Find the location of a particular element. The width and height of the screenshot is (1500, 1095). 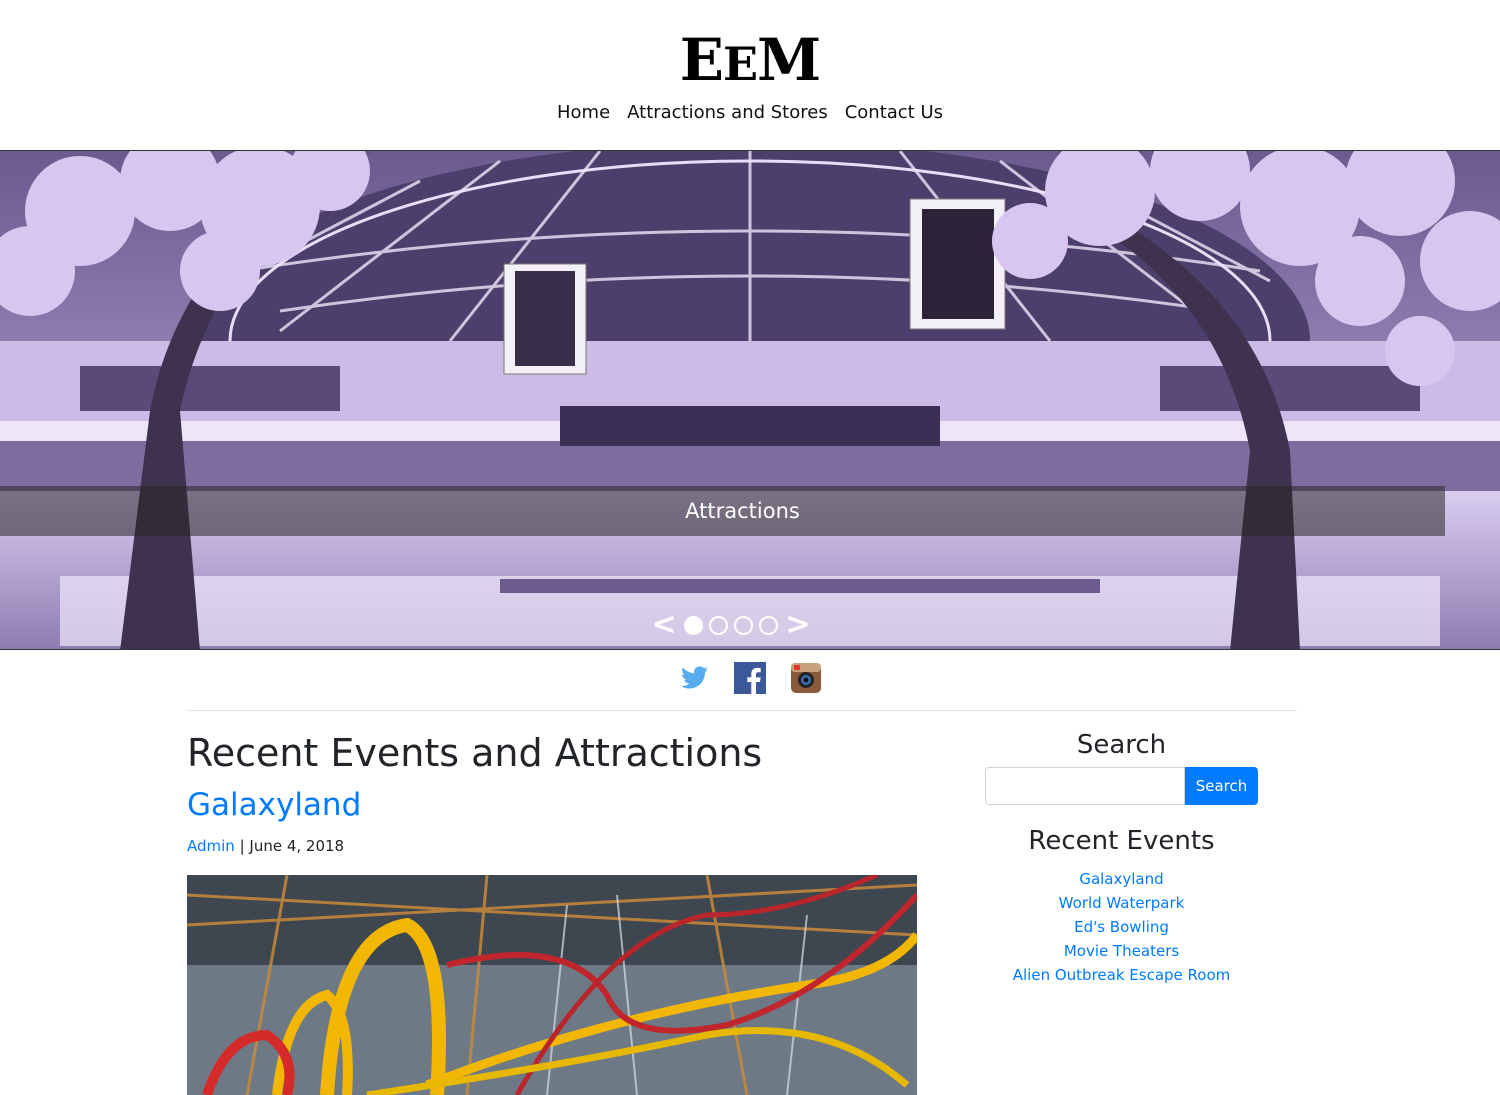

carousel-controls: < > is located at coordinates (731, 625).